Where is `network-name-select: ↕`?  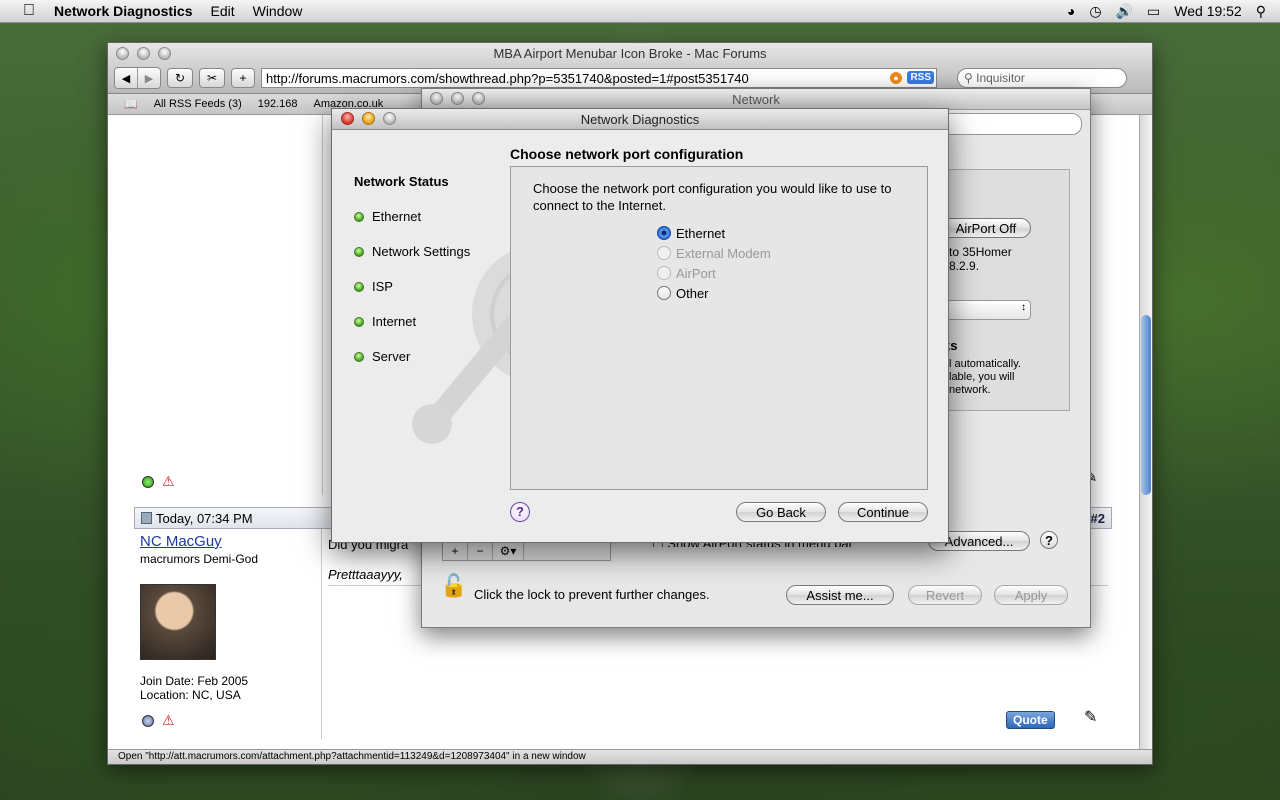
network-name-select: ↕ is located at coordinates (987, 310).